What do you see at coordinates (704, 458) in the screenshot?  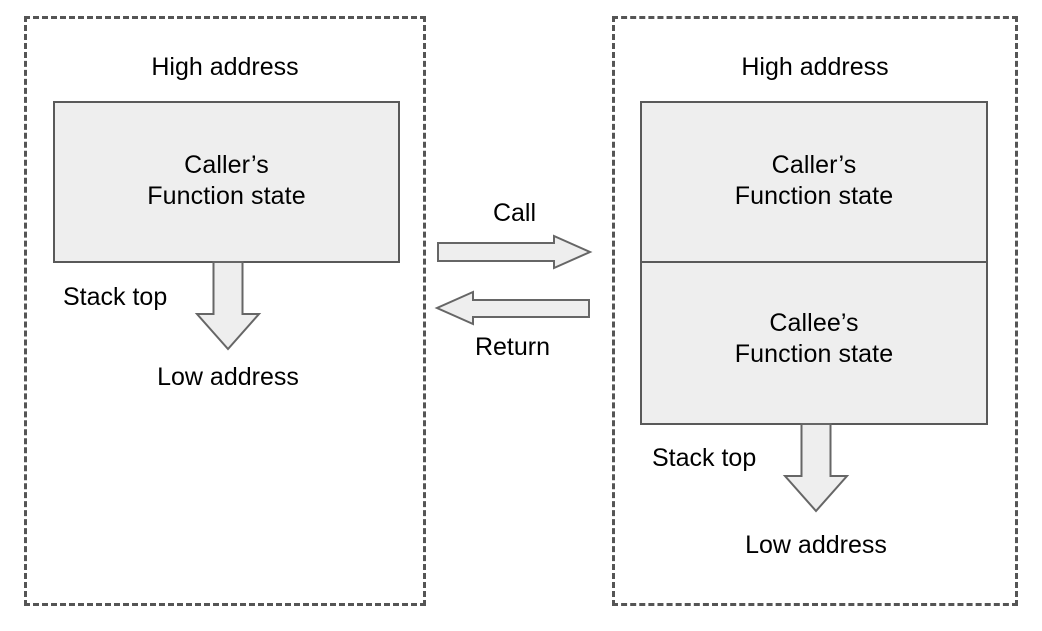 I see `right-stack-top-label: Stack top` at bounding box center [704, 458].